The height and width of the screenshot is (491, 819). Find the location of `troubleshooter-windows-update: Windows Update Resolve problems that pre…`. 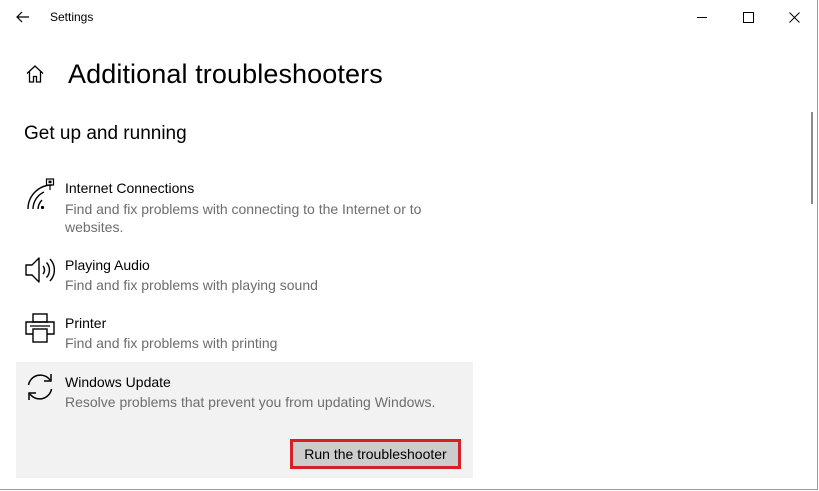

troubleshooter-windows-update: Windows Update Resolve problems that pre… is located at coordinates (244, 420).